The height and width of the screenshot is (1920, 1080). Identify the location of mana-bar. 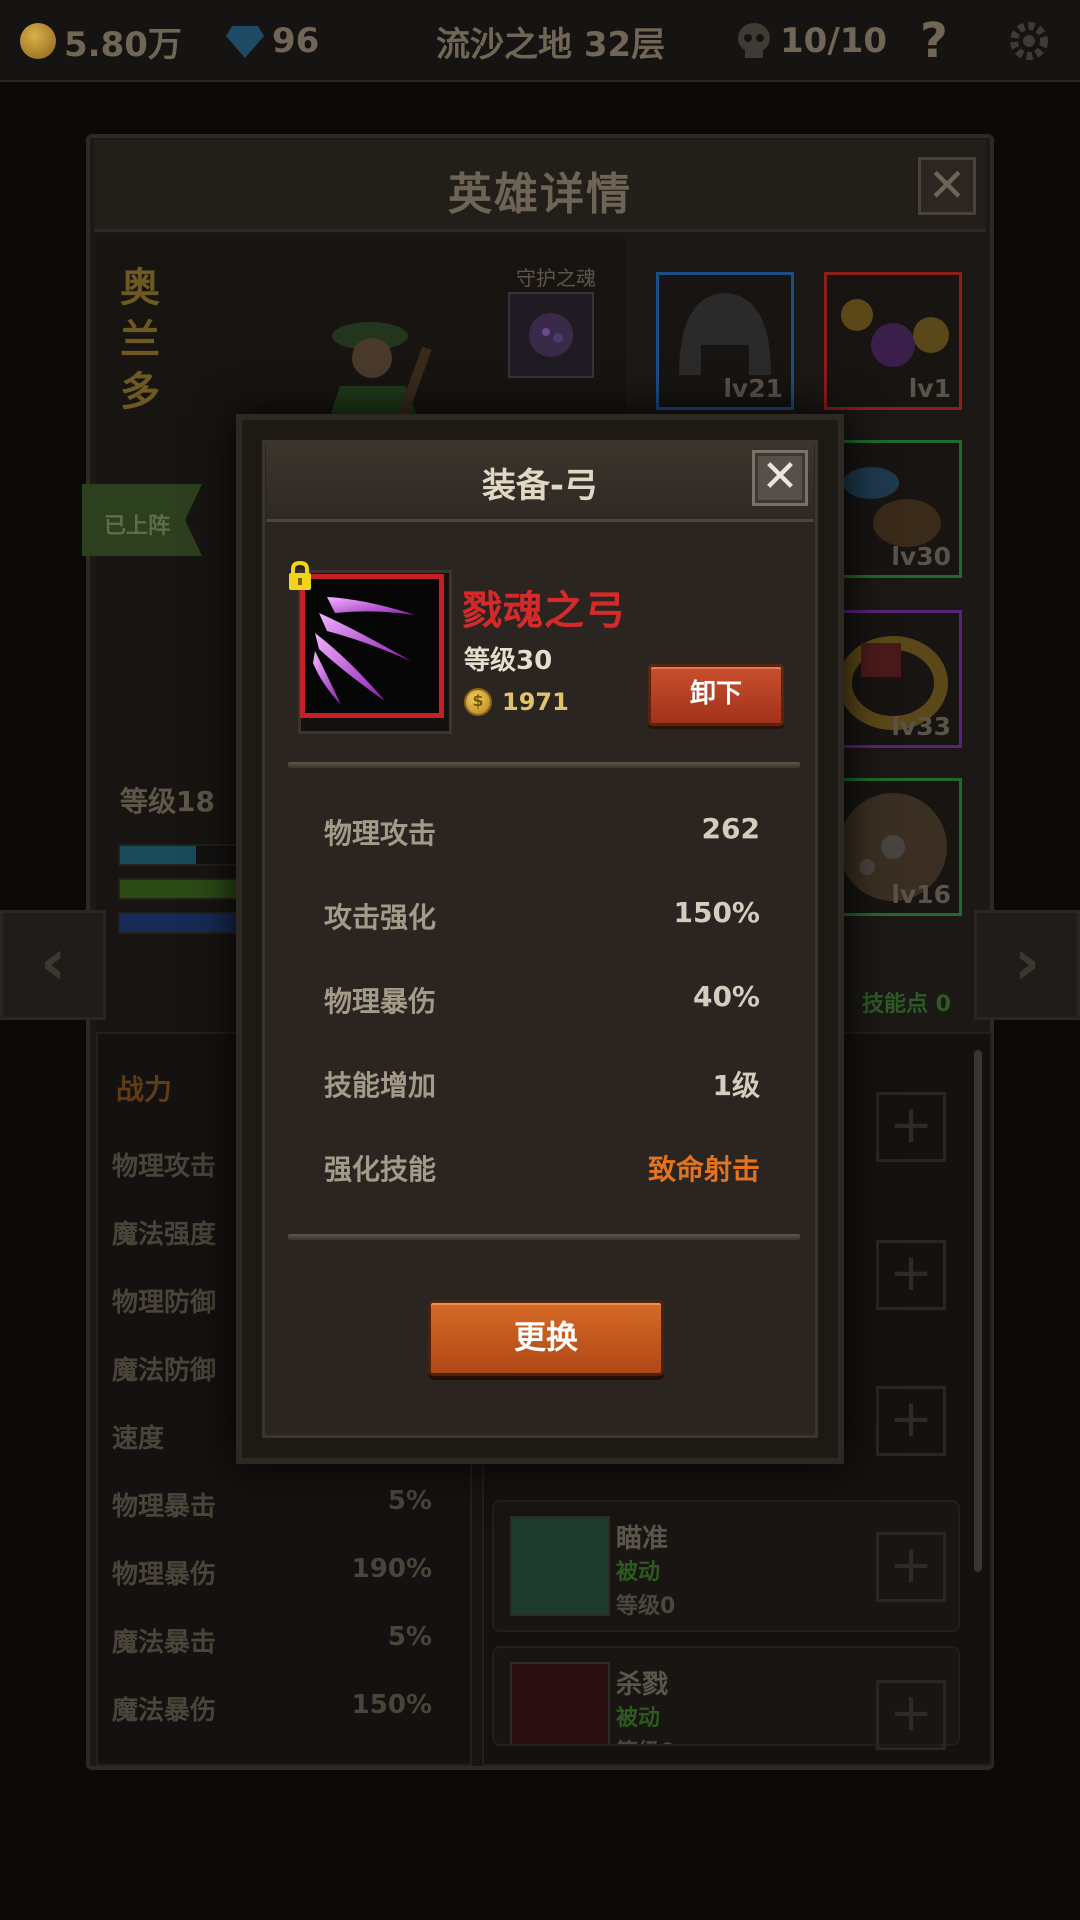
(183, 923).